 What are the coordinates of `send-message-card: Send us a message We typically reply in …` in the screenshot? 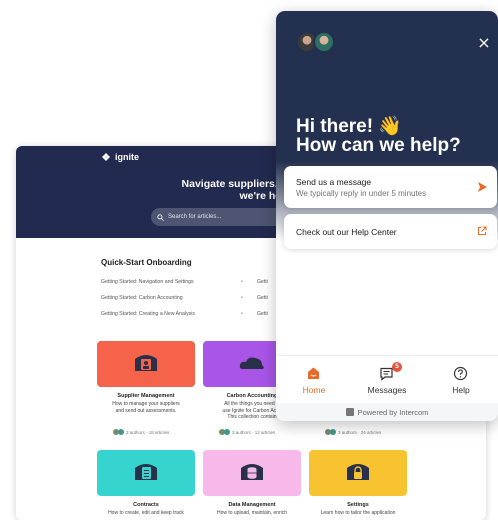 It's located at (390, 187).